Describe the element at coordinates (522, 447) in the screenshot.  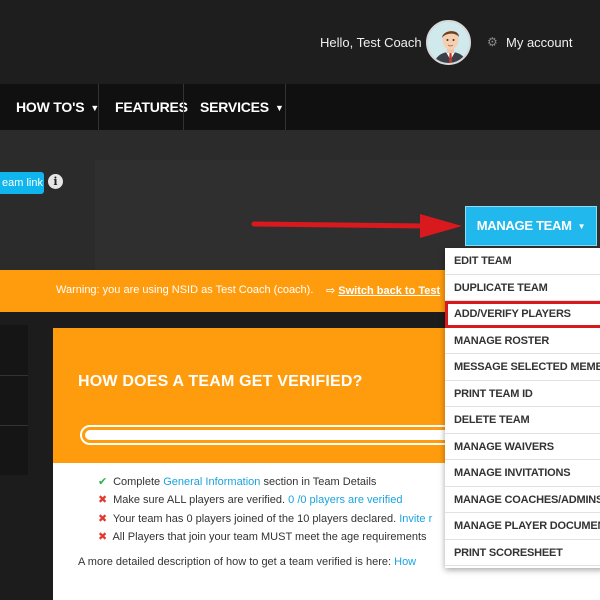
I see `menu-item-manage-waivers: MANAGE WAIVERS` at that location.